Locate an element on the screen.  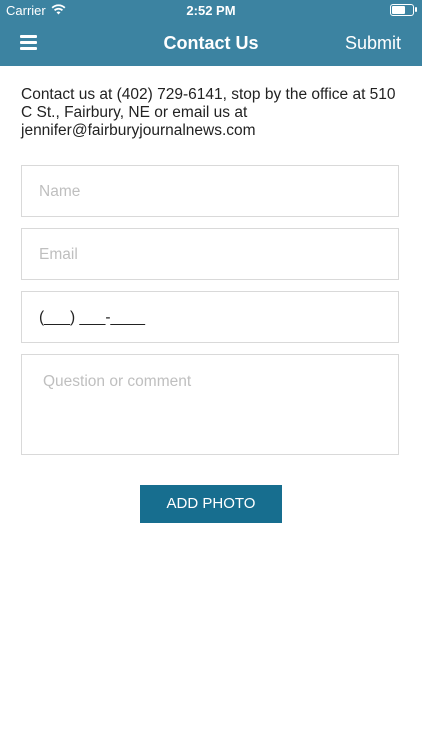
status-right is located at coordinates (403, 10).